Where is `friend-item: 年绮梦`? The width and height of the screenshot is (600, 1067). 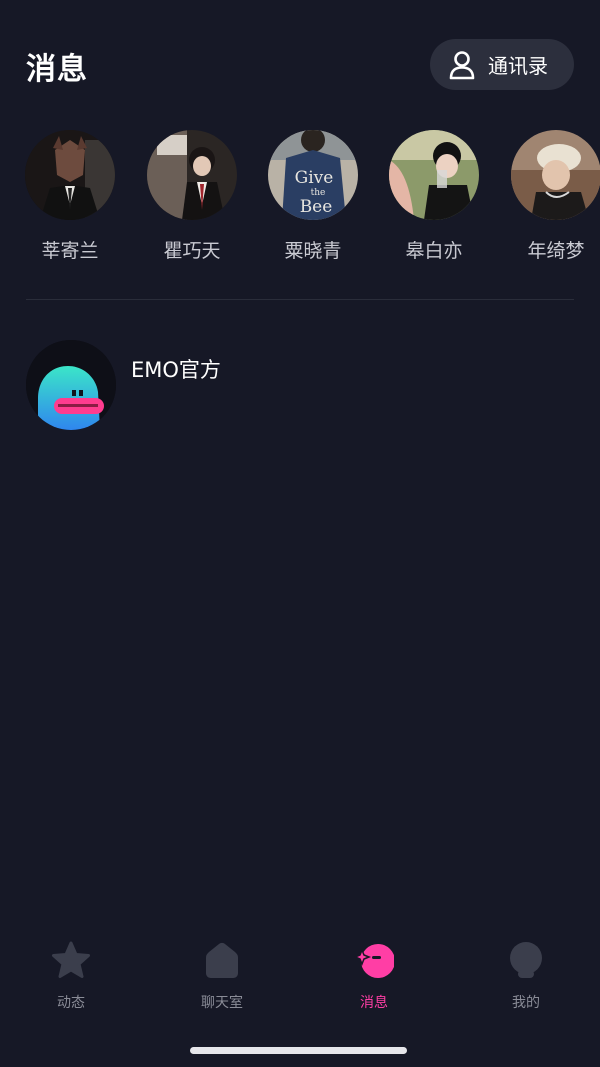
friend-item: 年绮梦 is located at coordinates (553, 196).